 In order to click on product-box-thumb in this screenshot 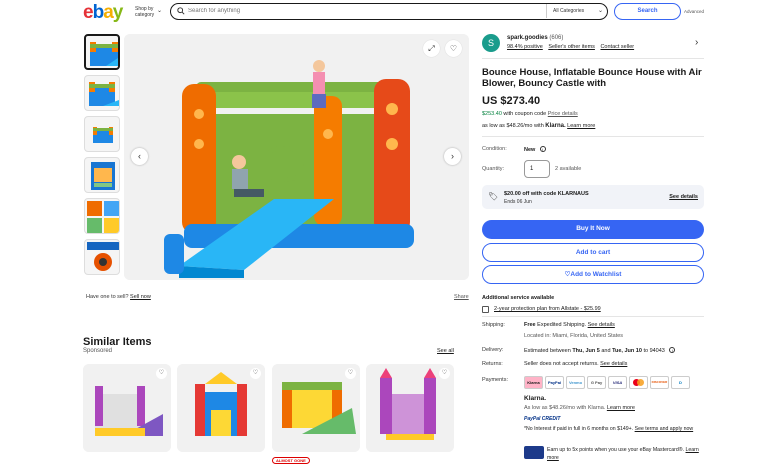, I will do `click(103, 176)`.